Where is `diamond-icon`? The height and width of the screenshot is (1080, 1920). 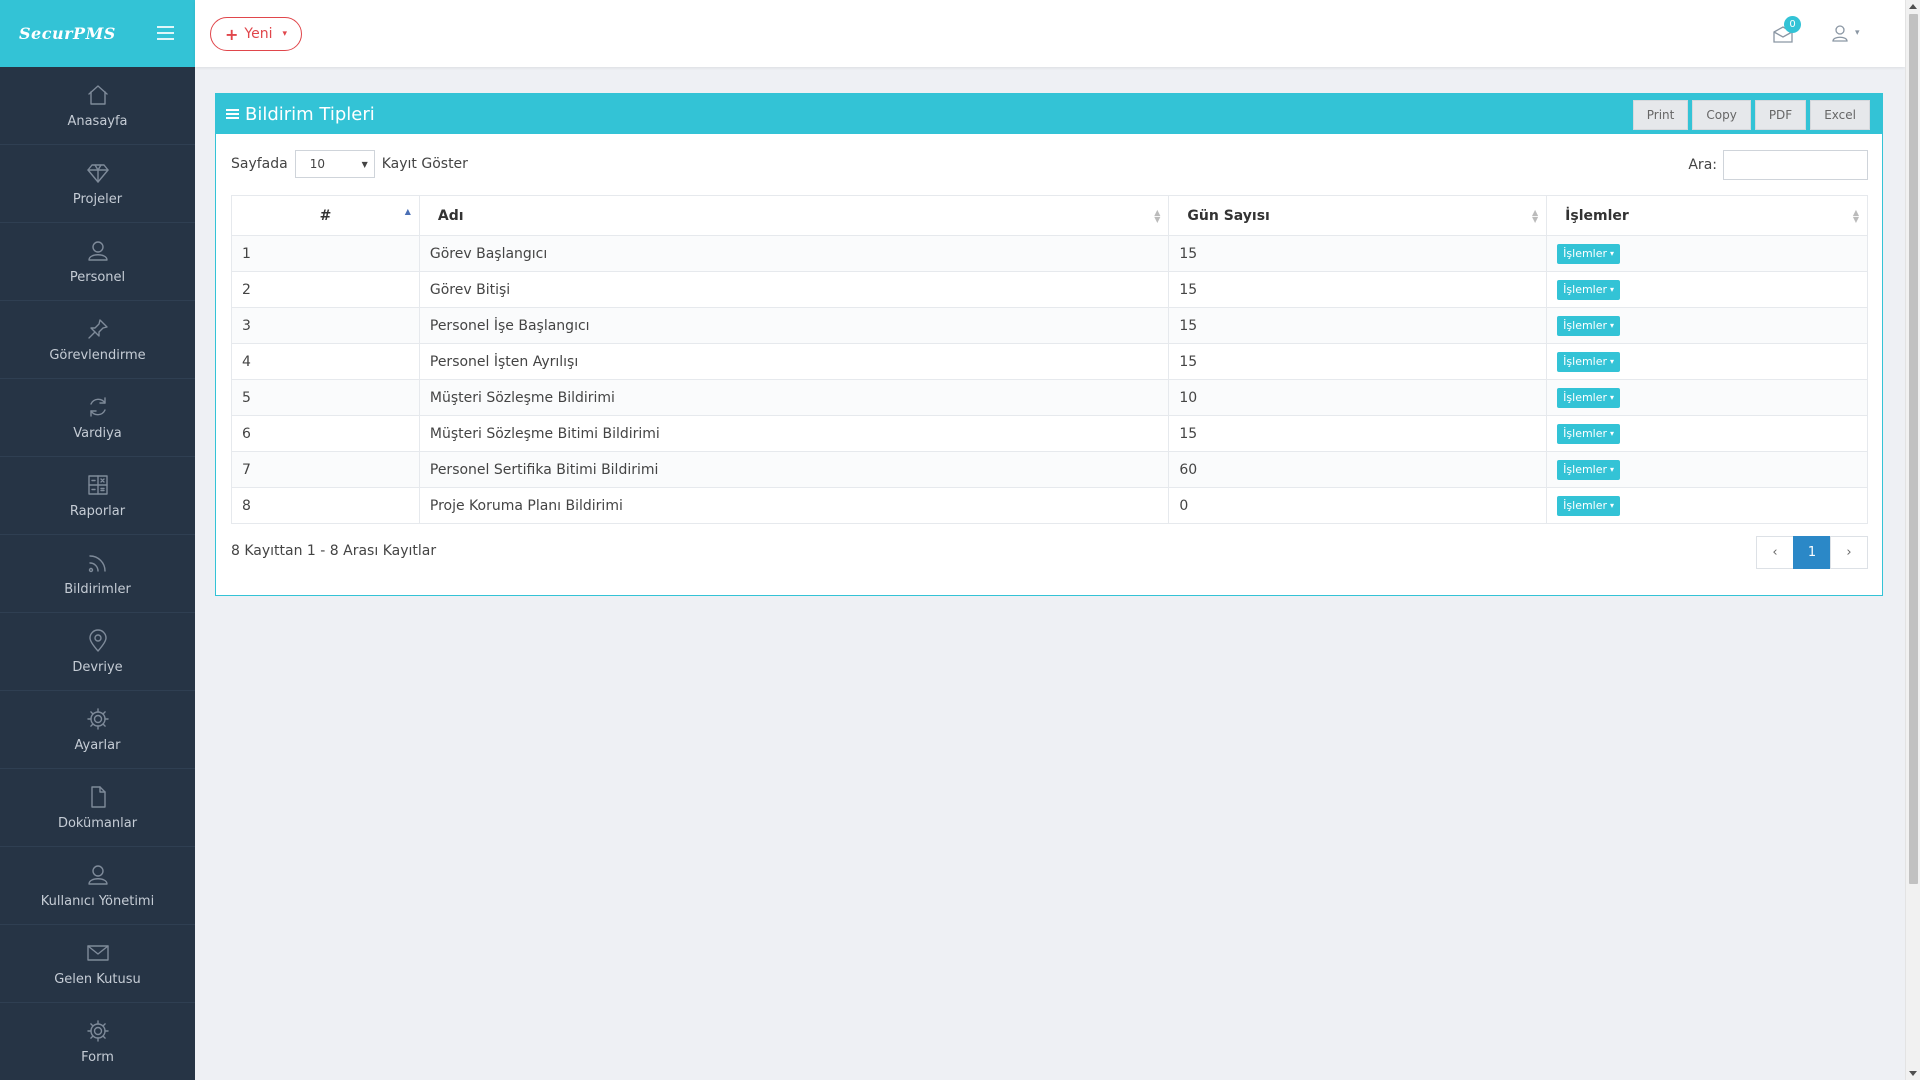
diamond-icon is located at coordinates (98, 173).